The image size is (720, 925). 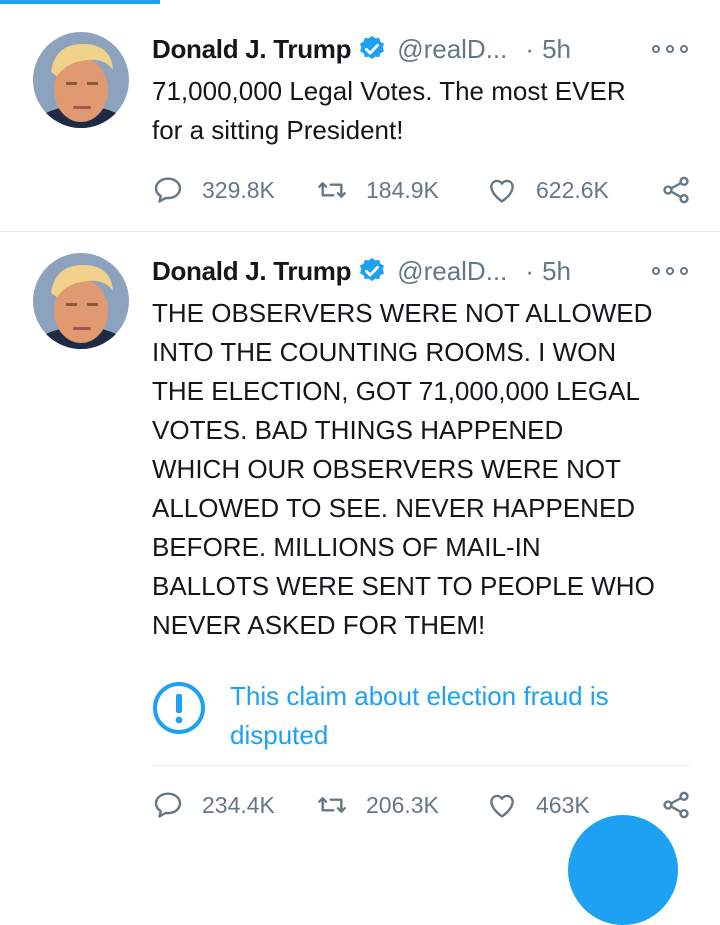 What do you see at coordinates (421, 765) in the screenshot?
I see `divider` at bounding box center [421, 765].